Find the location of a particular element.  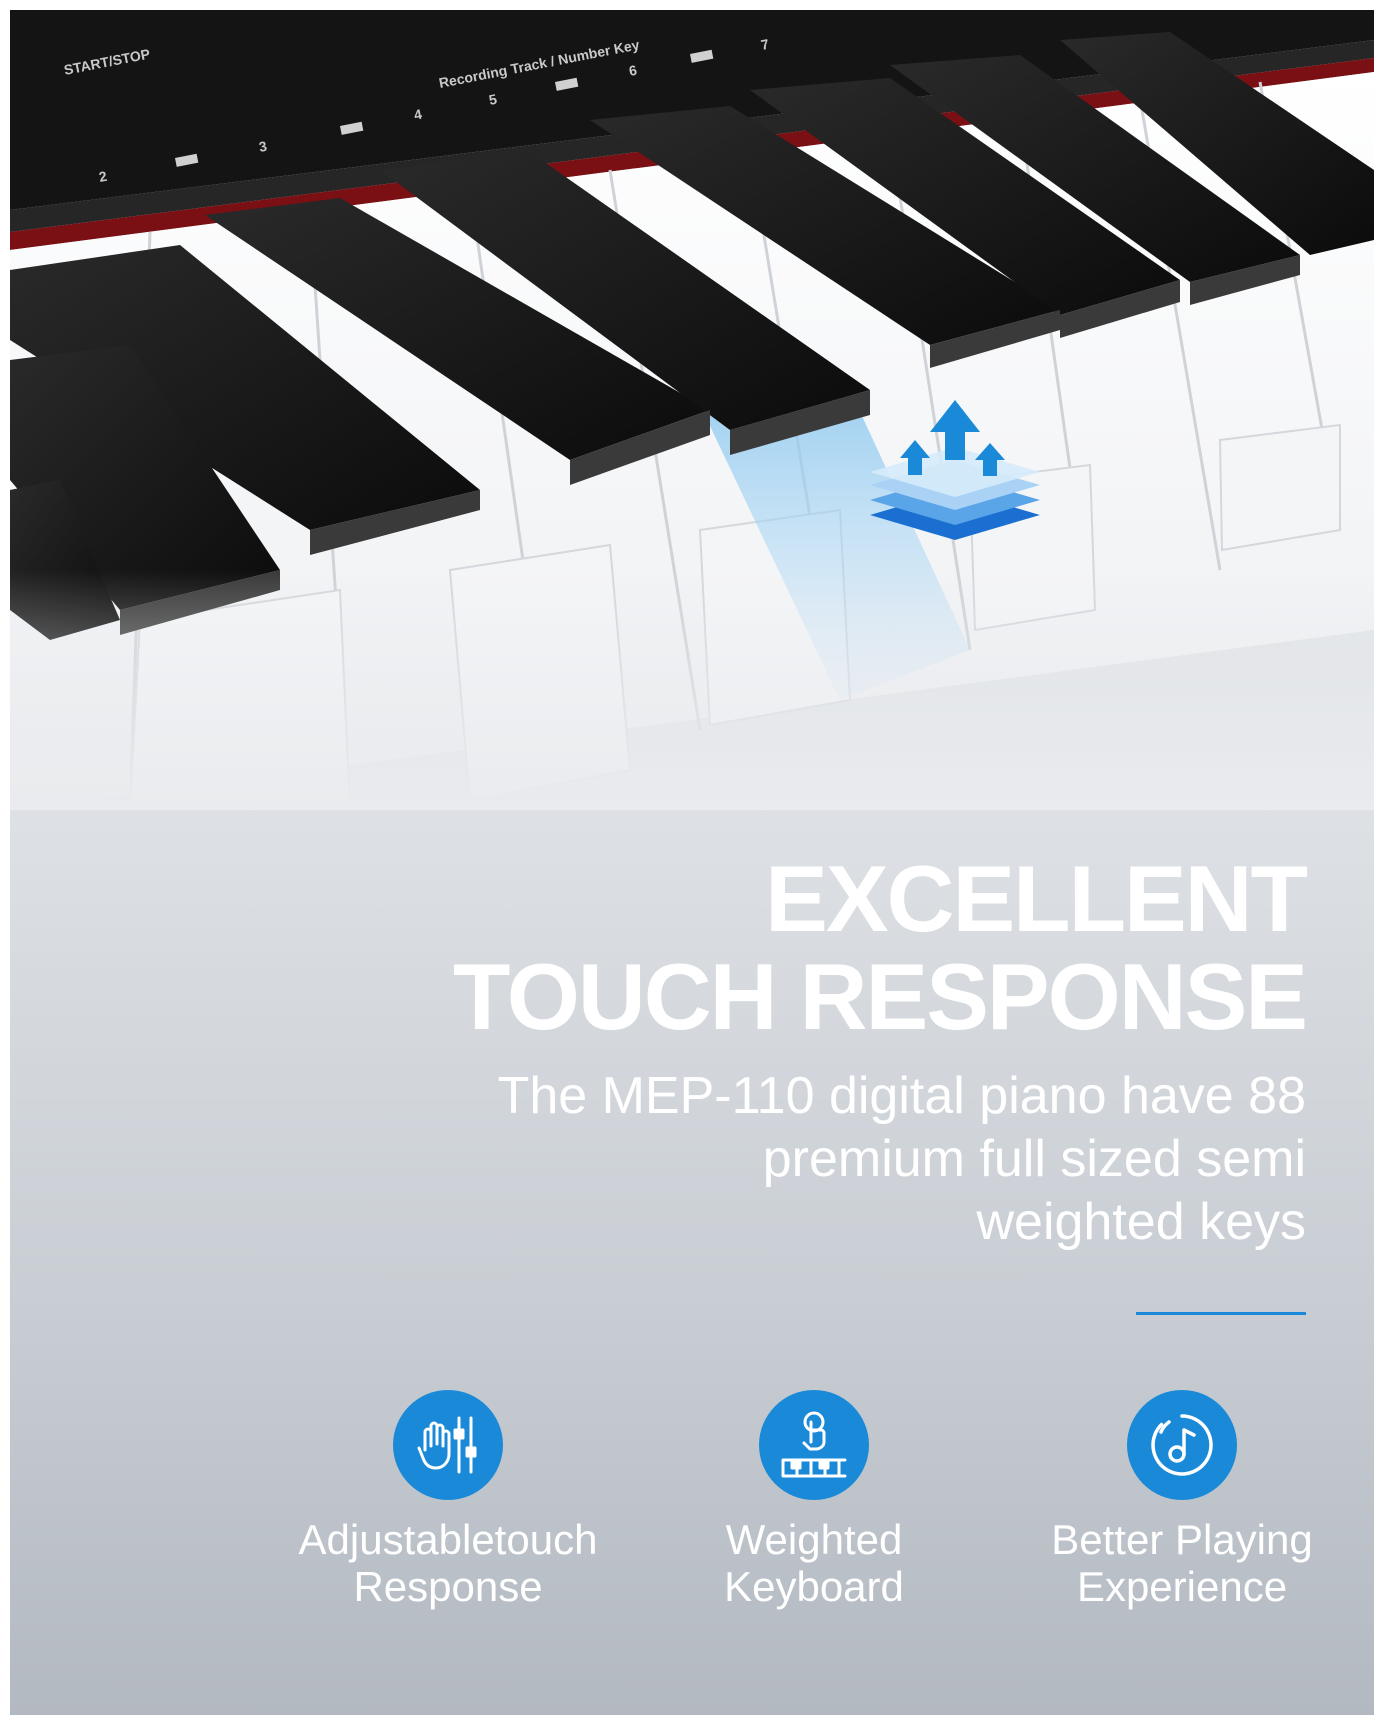

headline-line-1: EXCELLENT is located at coordinates (1036, 898).